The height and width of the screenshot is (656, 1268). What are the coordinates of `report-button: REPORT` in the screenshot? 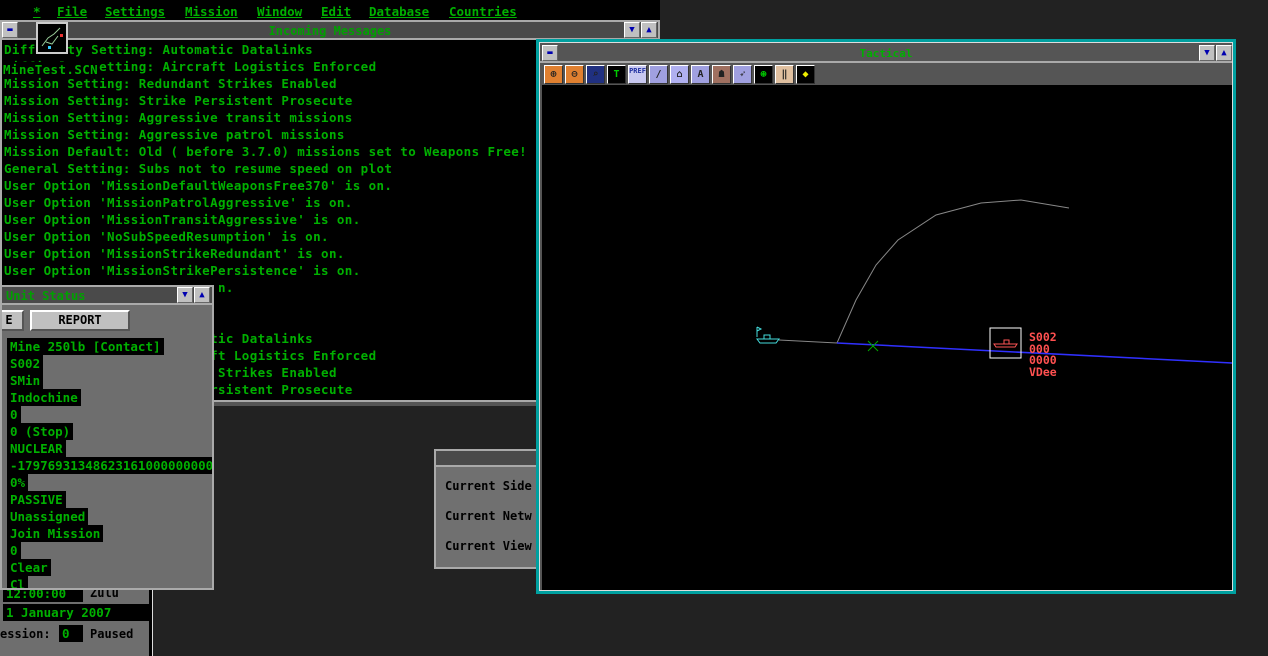 It's located at (80, 320).